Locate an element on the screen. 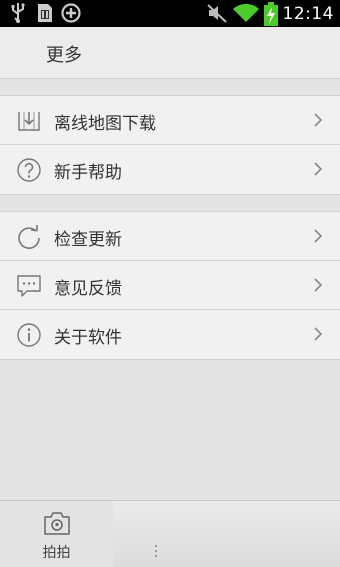 The image size is (340, 567). battery-charging-icon is located at coordinates (271, 14).